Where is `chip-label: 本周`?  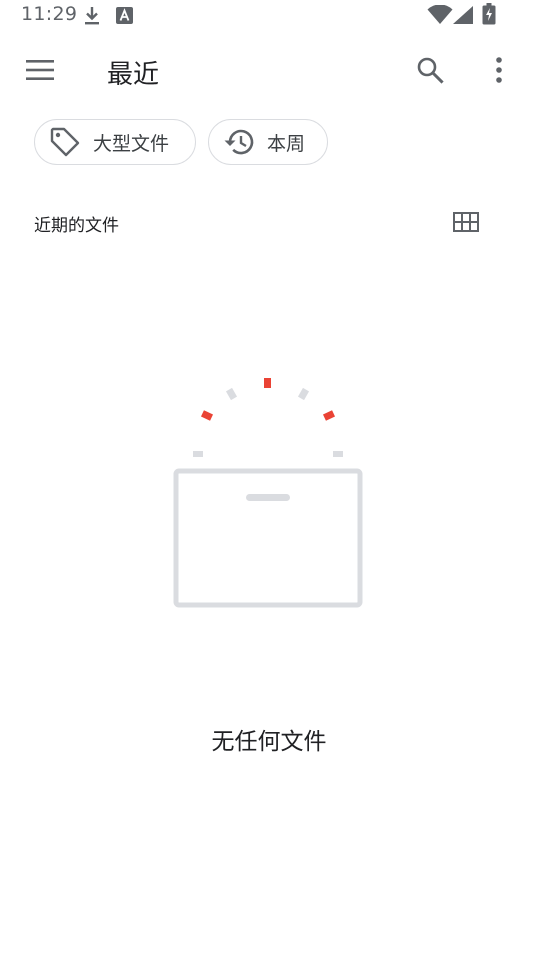
chip-label: 本周 is located at coordinates (286, 143).